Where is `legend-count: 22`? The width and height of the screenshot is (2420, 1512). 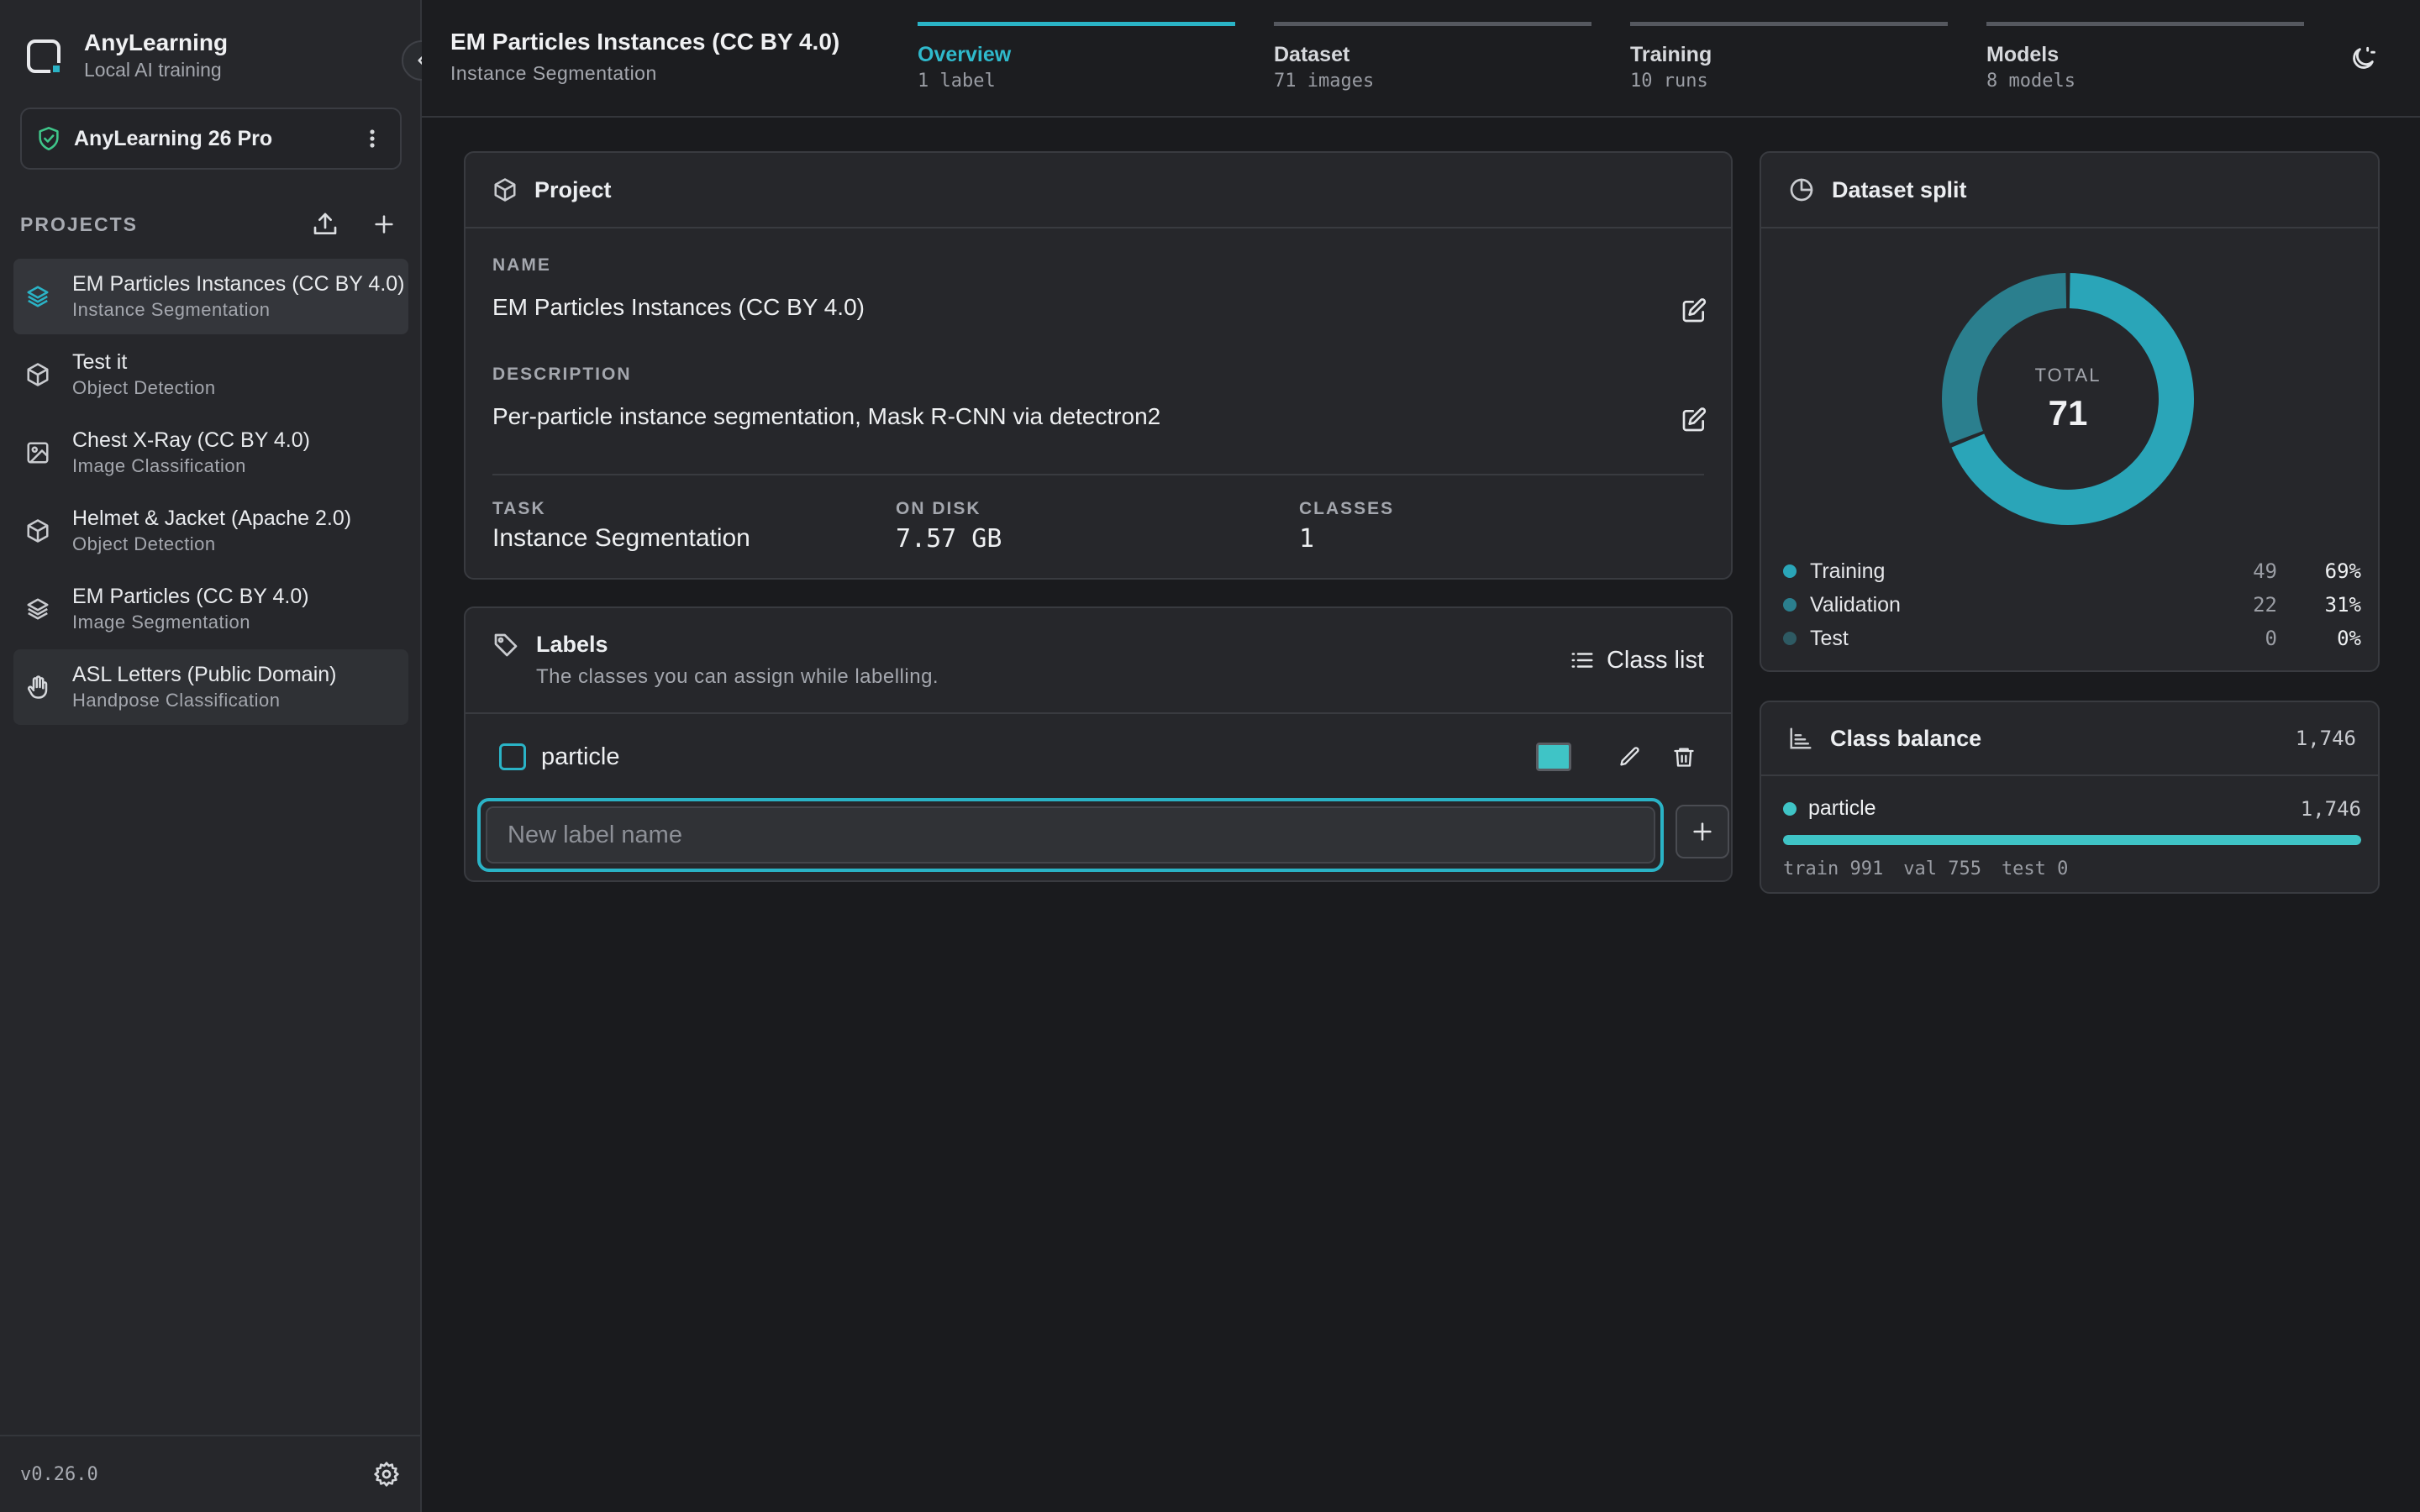
legend-count: 22 is located at coordinates (2265, 605).